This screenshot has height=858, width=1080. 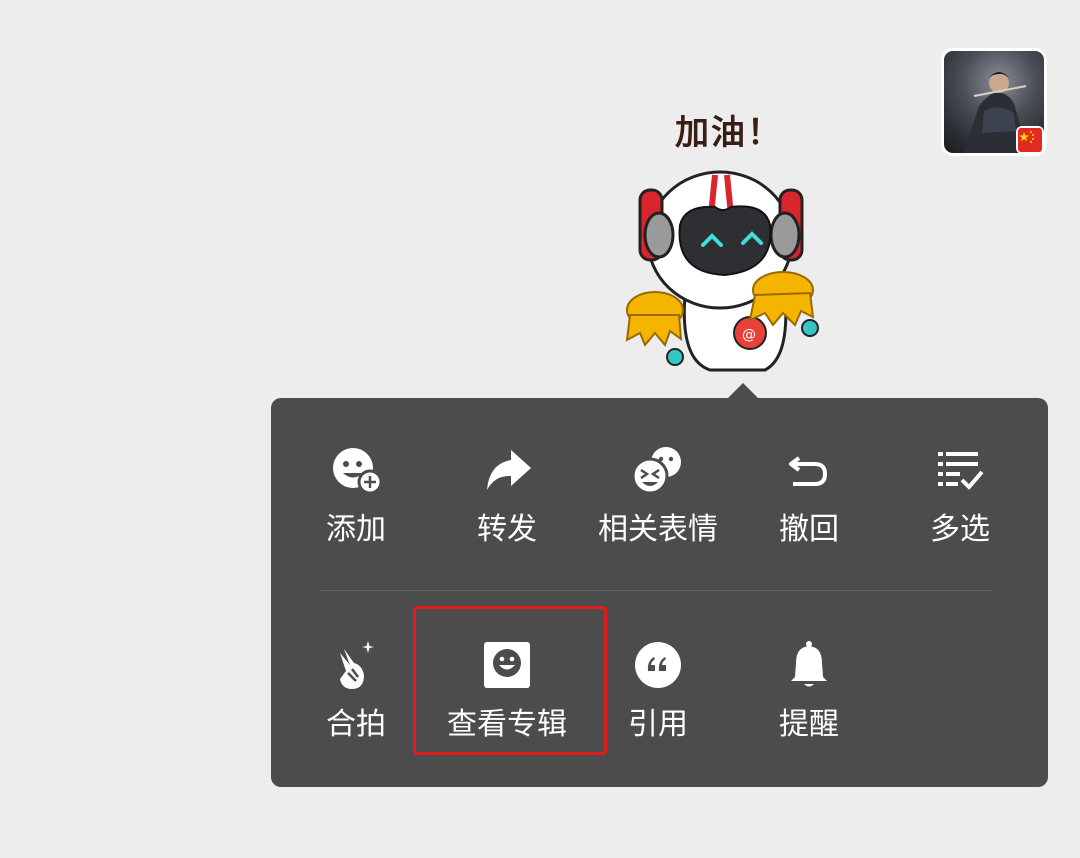 What do you see at coordinates (658, 505) in the screenshot?
I see `menu-item-related-stickers: 相关表情` at bounding box center [658, 505].